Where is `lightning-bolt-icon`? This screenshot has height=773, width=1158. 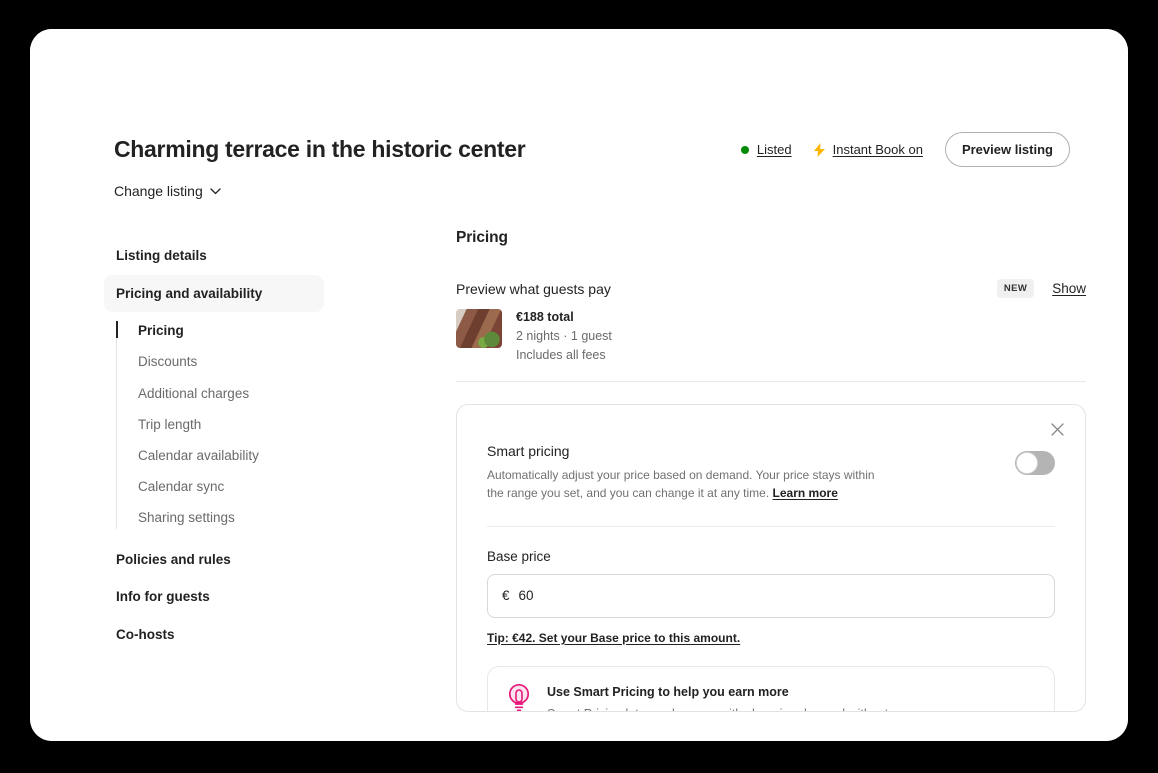 lightning-bolt-icon is located at coordinates (819, 149).